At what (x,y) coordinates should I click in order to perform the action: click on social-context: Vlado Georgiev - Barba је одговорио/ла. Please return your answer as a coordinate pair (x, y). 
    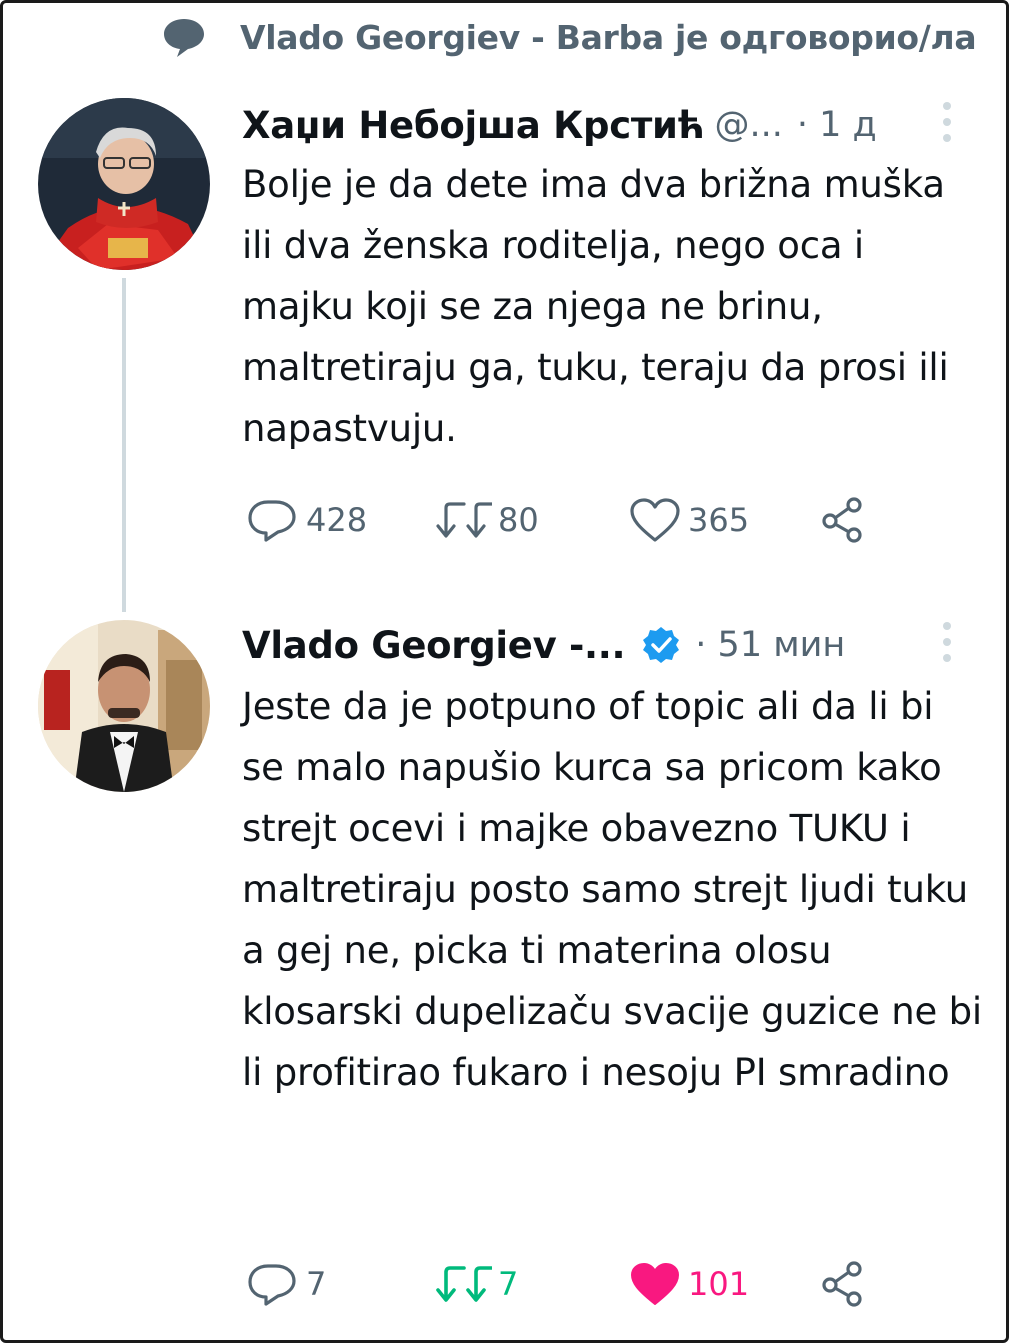
    Looking at the image, I should click on (568, 37).